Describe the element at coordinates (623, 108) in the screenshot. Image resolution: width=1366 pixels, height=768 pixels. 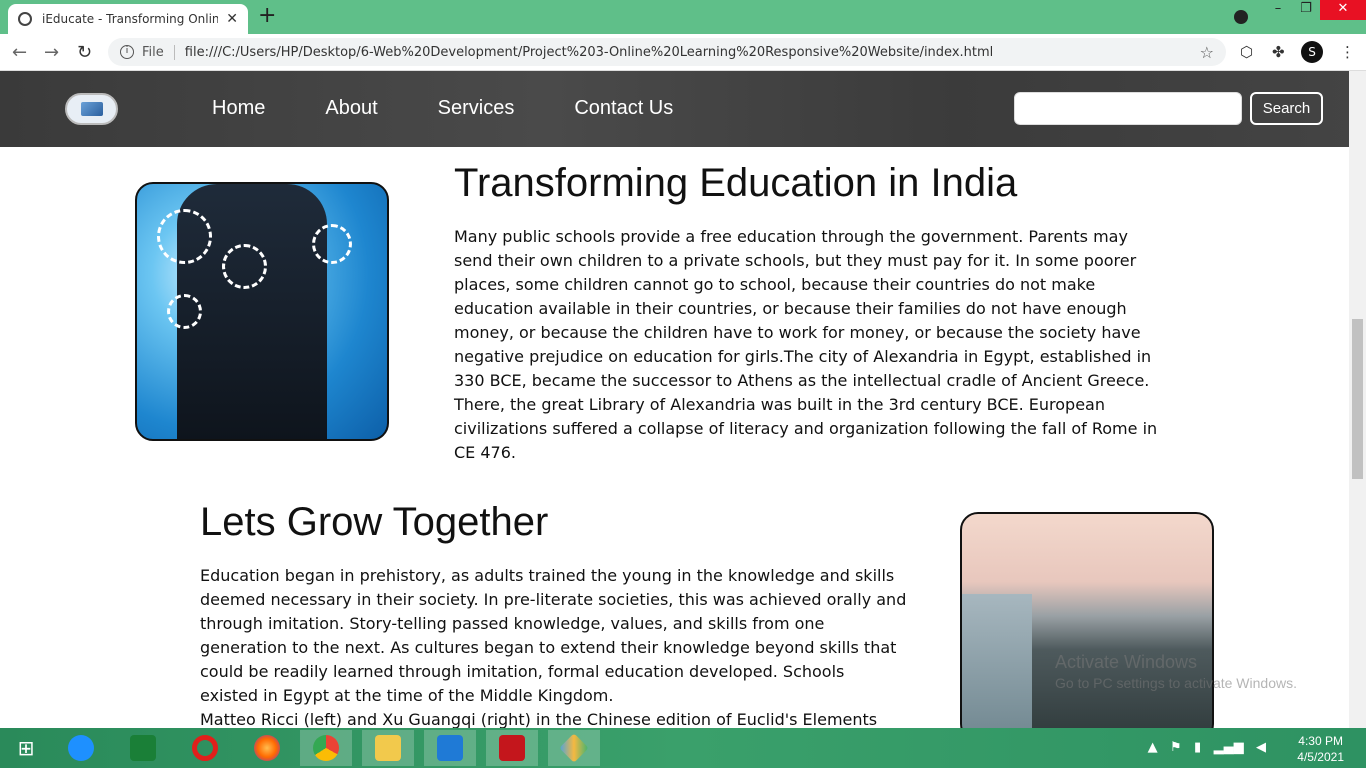
I see `nav-contact-us: Contact Us` at that location.